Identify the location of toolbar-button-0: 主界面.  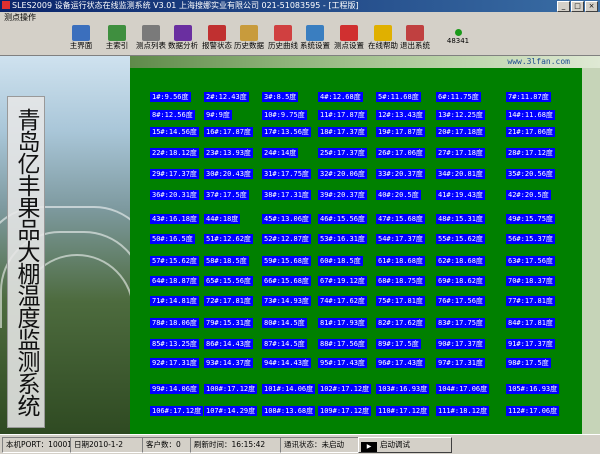
(81, 39).